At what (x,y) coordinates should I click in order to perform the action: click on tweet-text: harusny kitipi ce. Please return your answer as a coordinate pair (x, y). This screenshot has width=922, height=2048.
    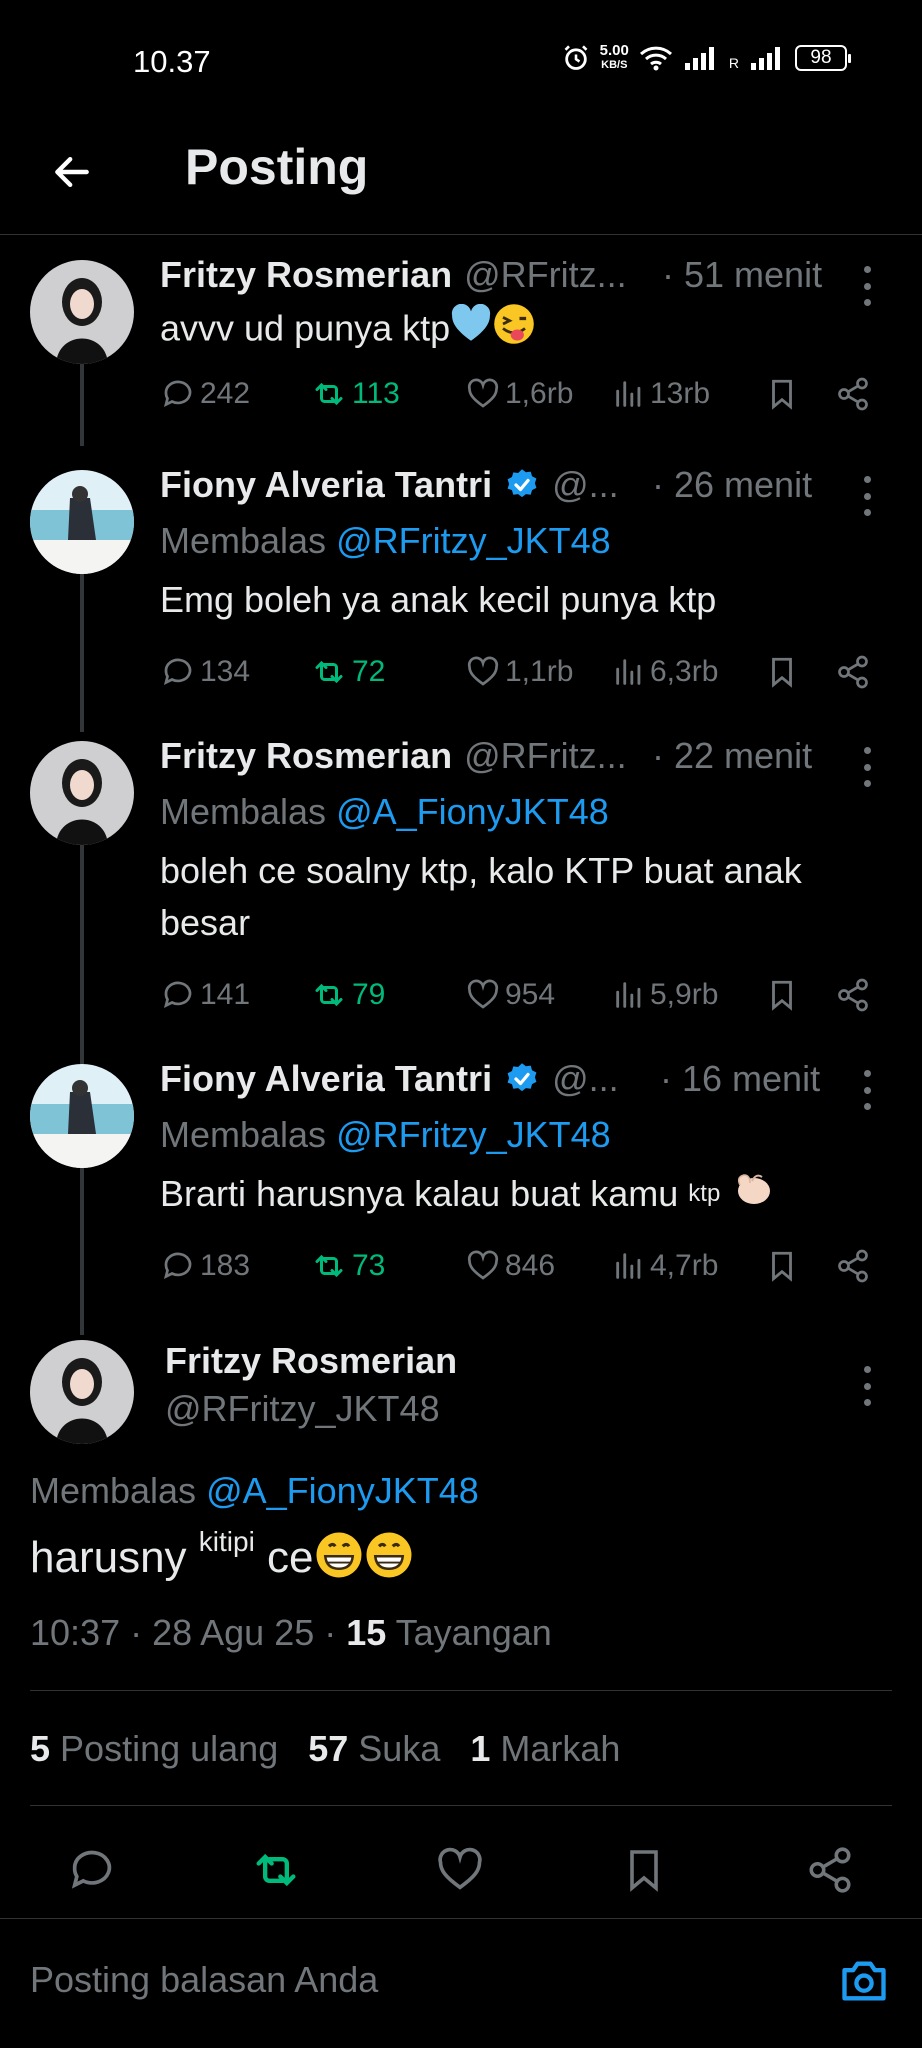
    Looking at the image, I should click on (222, 1558).